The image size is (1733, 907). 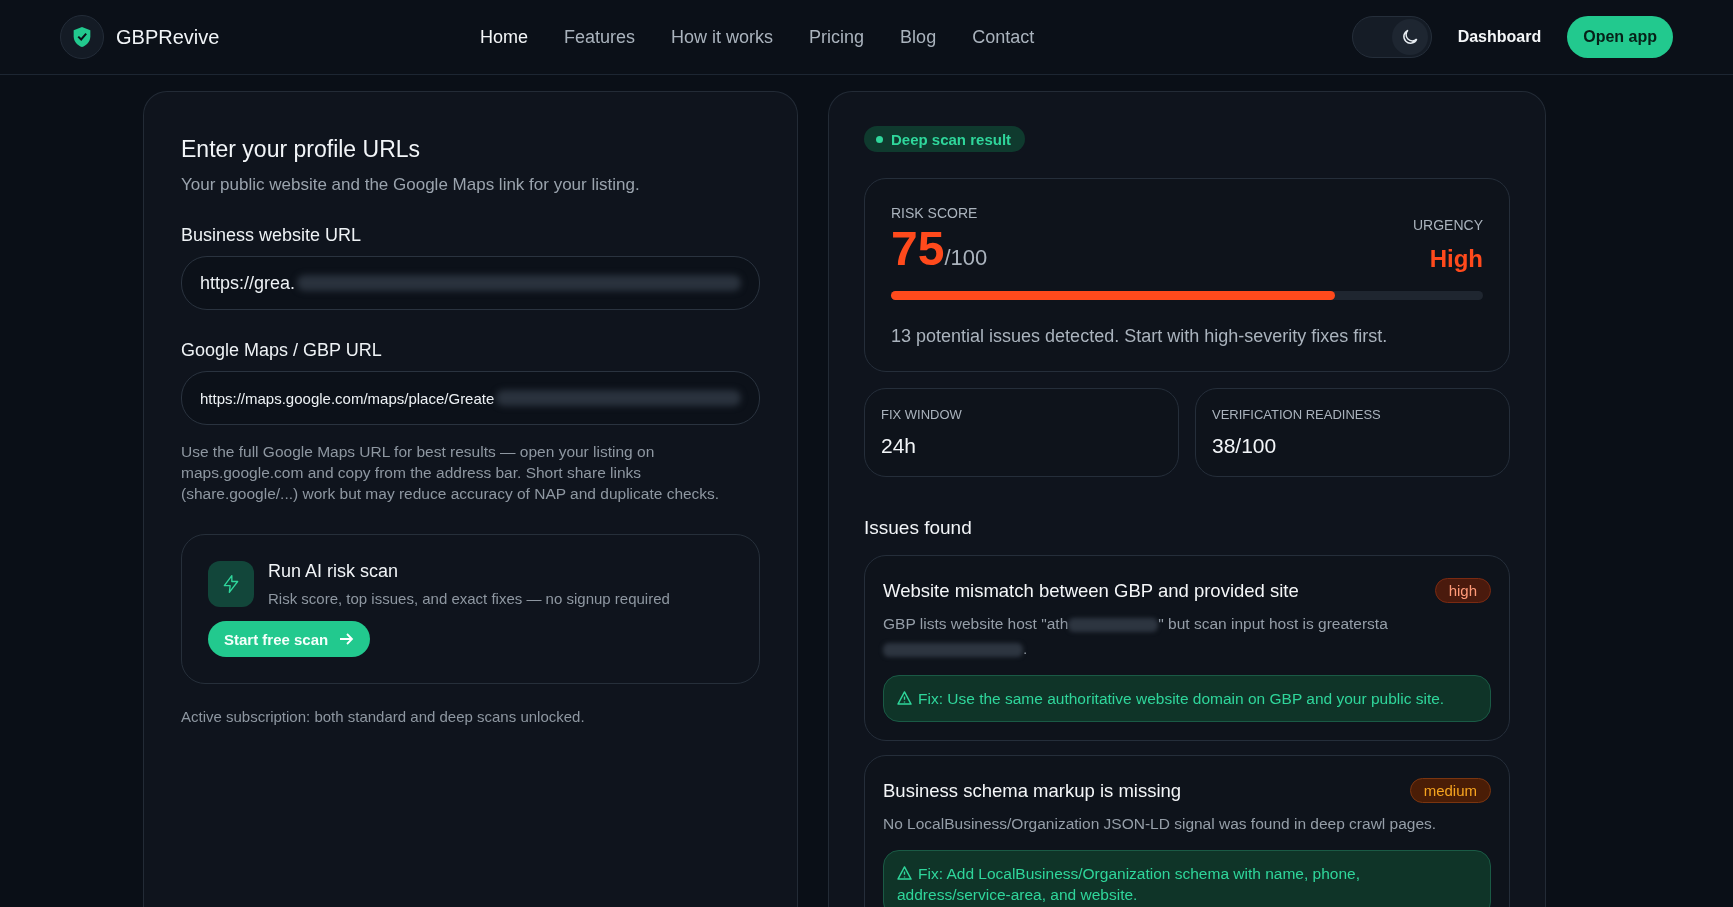 What do you see at coordinates (1187, 878) in the screenshot?
I see `fix-suggestion: Fix: Add LocalBusiness/Organization schema with name, phone, address/service-area, and website.` at bounding box center [1187, 878].